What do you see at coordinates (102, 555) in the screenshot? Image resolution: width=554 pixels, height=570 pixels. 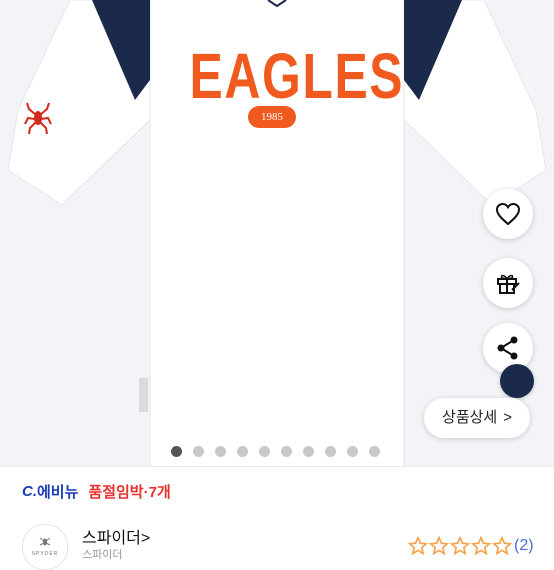 I see `shop-subtext: 스파이더` at bounding box center [102, 555].